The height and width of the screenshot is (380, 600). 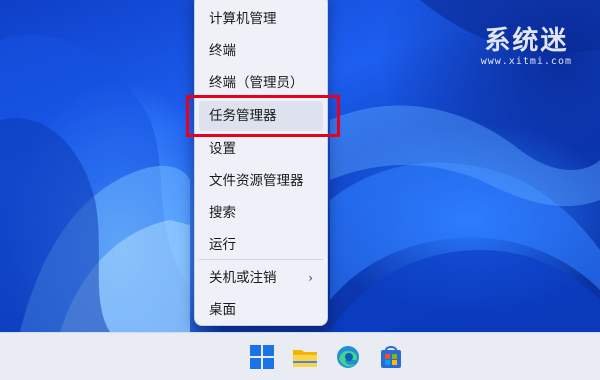 I want to click on taskbar, so click(x=300, y=356).